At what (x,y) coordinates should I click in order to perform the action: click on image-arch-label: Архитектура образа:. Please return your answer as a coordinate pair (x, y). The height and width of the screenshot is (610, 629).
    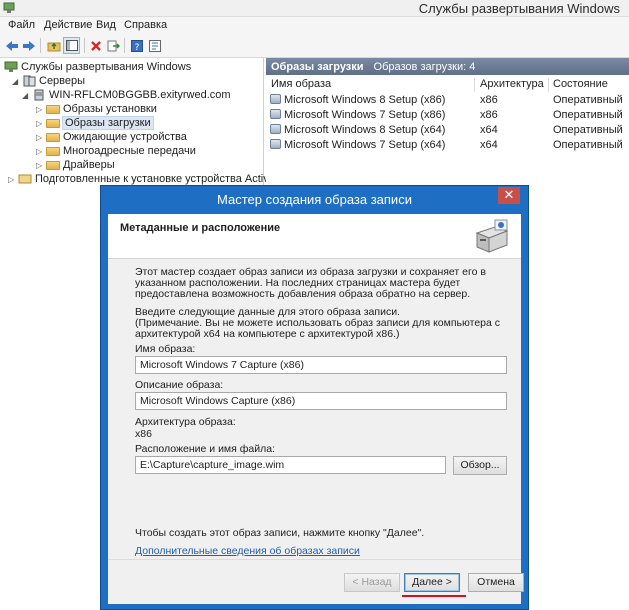
    Looking at the image, I should click on (185, 422).